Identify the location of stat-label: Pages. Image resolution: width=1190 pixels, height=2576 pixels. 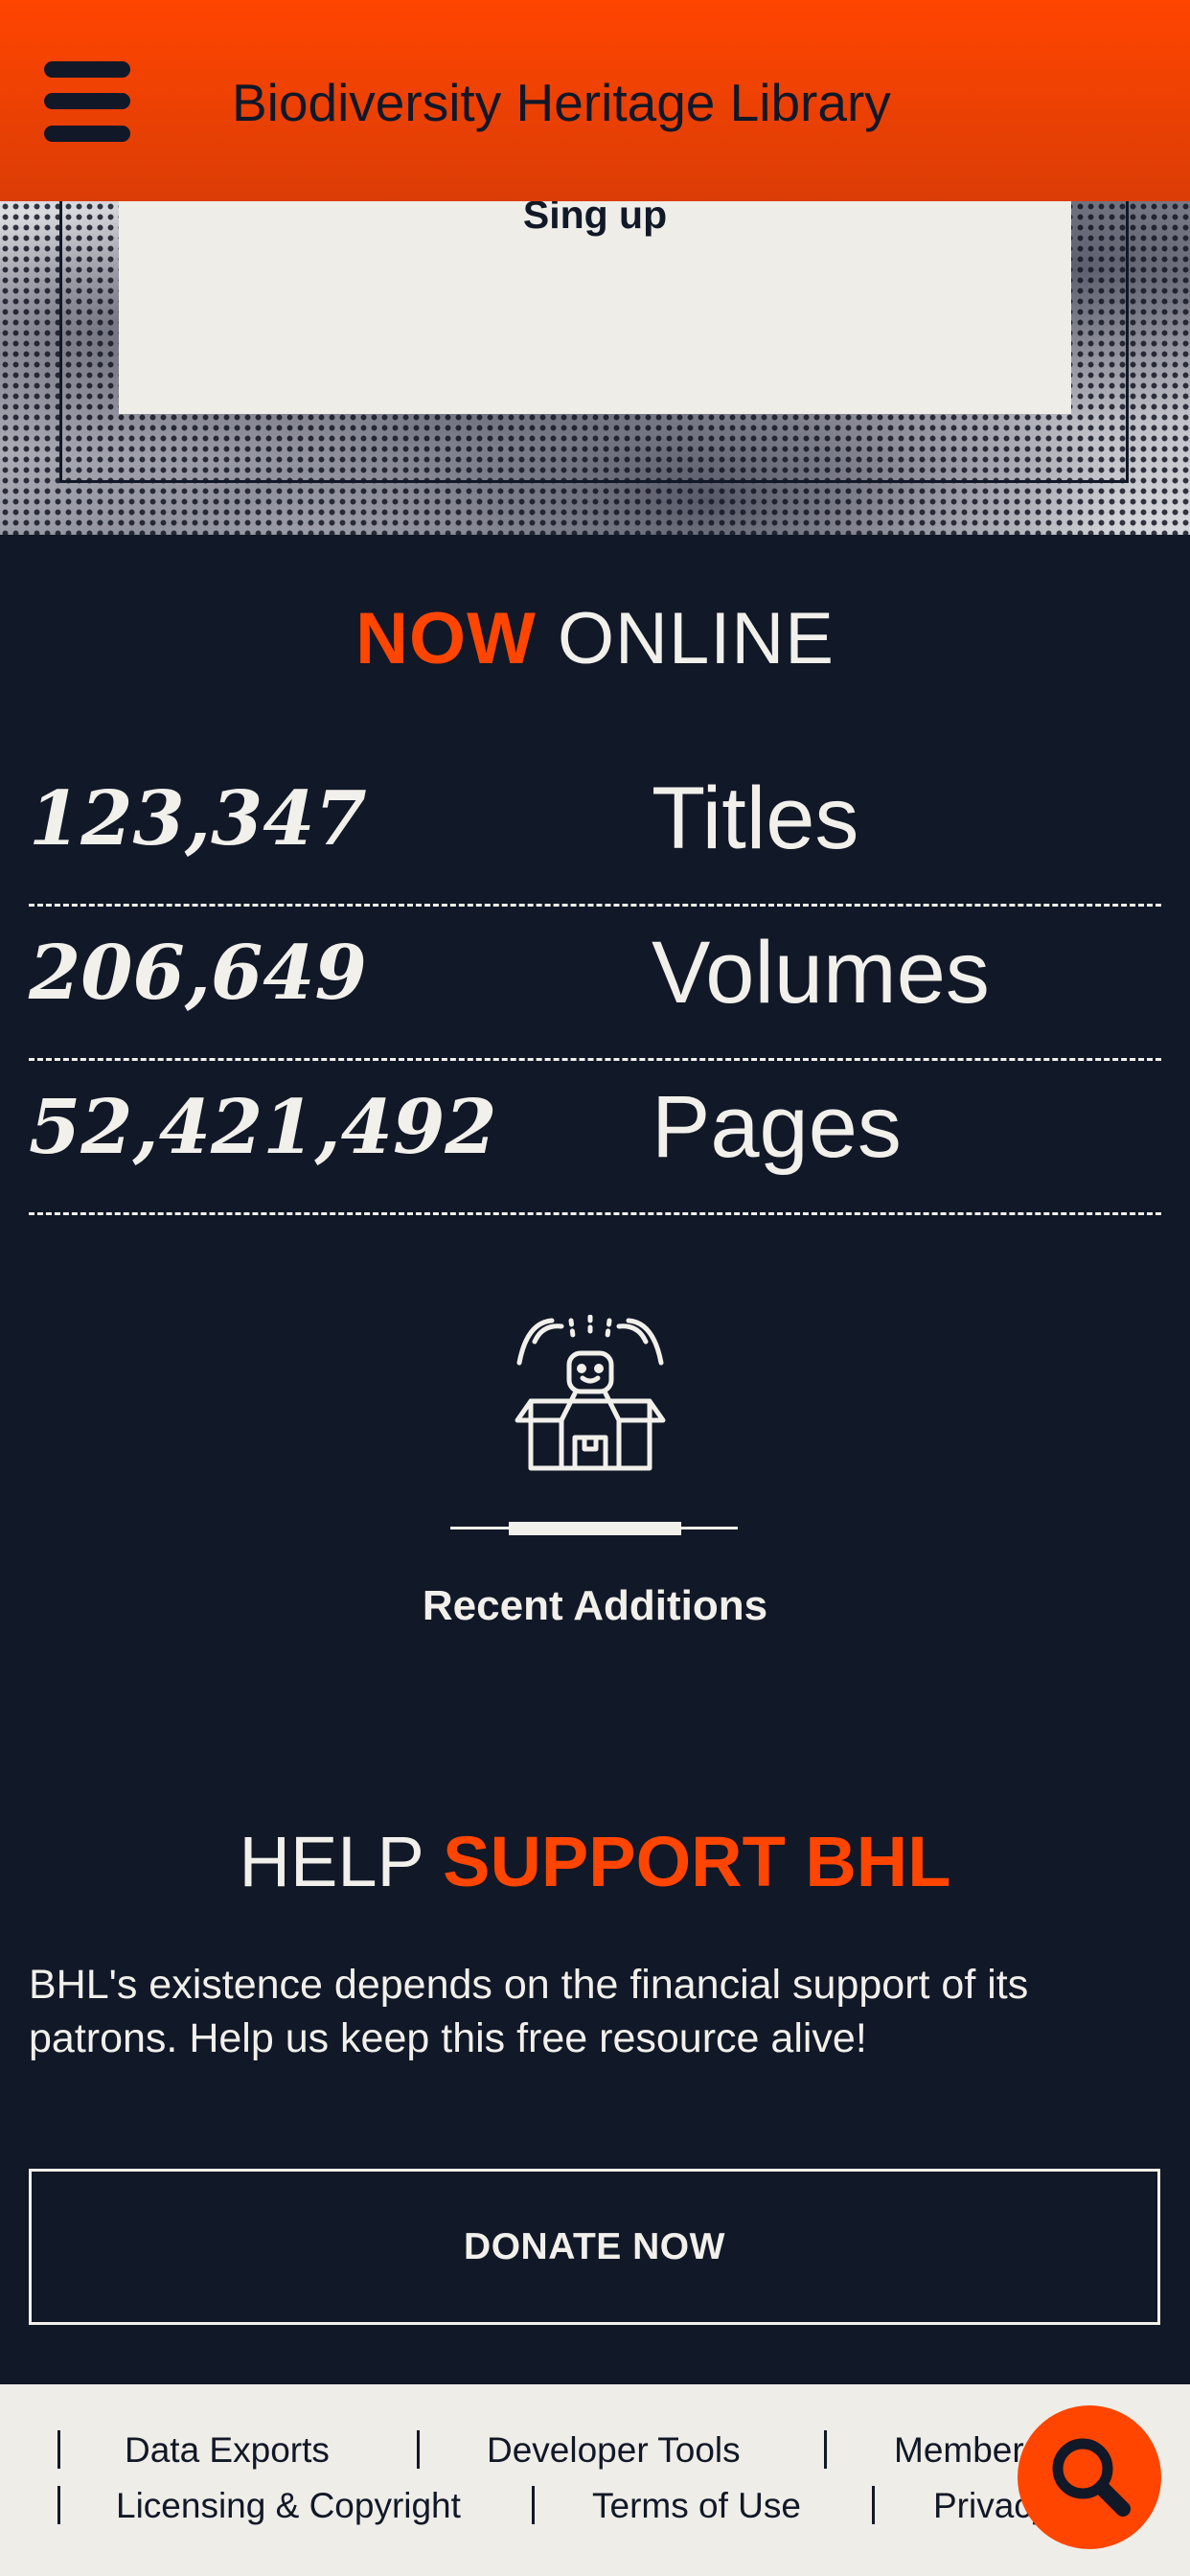
(777, 1127).